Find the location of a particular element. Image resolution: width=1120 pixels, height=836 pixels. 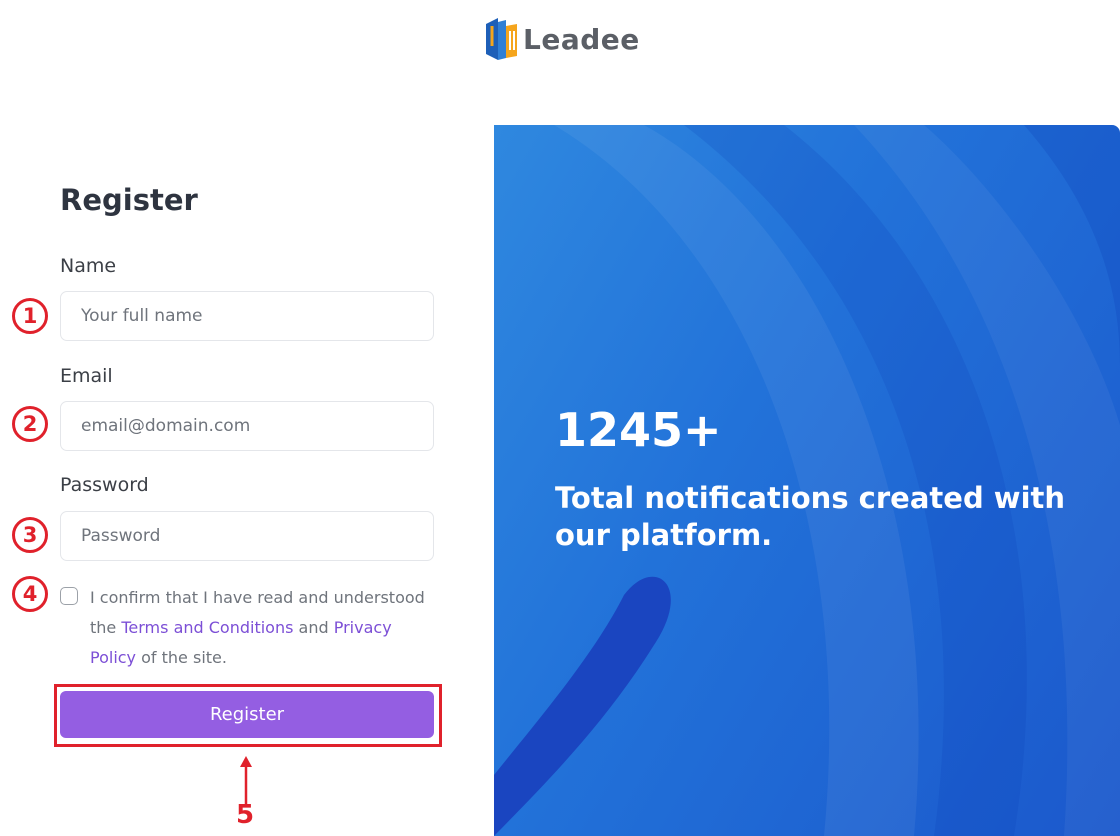

step-label-5: 5 is located at coordinates (245, 815).